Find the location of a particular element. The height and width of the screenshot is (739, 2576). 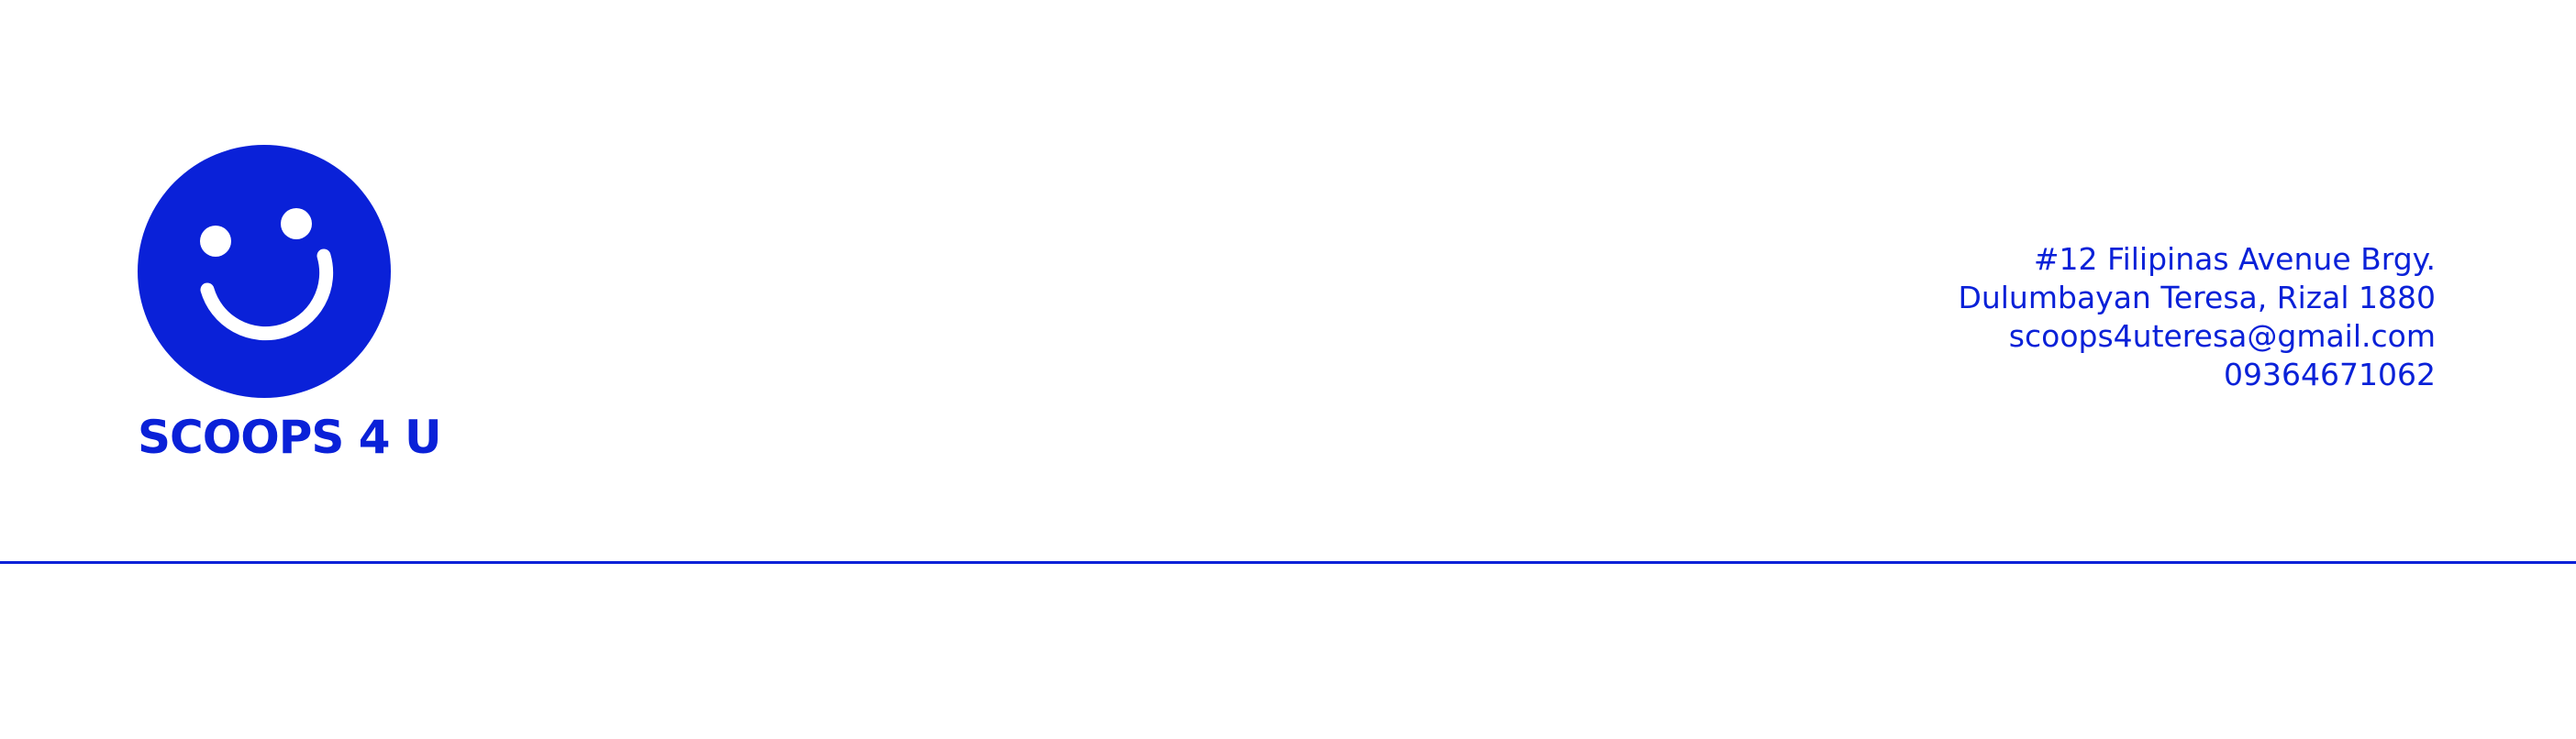

address-line-1: #12 Filipinas Avenue Brgy. is located at coordinates (2234, 259).